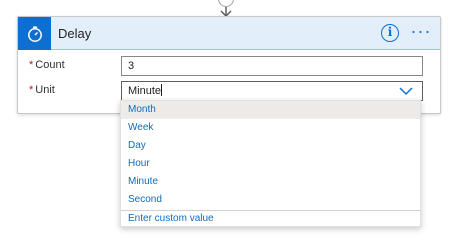  What do you see at coordinates (145, 91) in the screenshot?
I see `unit-value: Minute` at bounding box center [145, 91].